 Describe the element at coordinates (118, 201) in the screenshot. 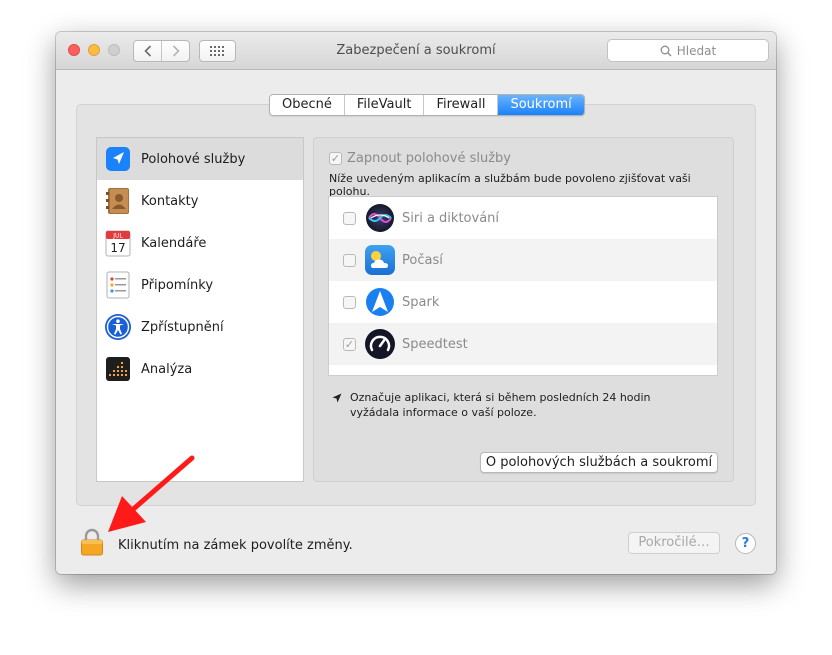

I see `contacts-icon` at that location.